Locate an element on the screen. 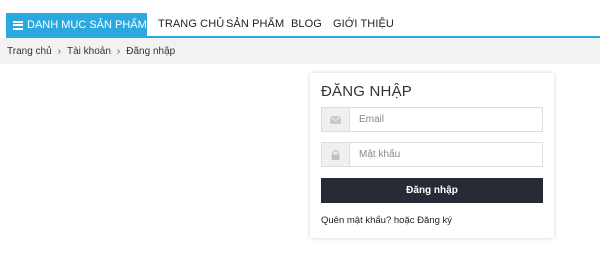 The height and width of the screenshot is (258, 600). category-menu-button: DANH MỤC SẢN PHẨM is located at coordinates (76, 25).